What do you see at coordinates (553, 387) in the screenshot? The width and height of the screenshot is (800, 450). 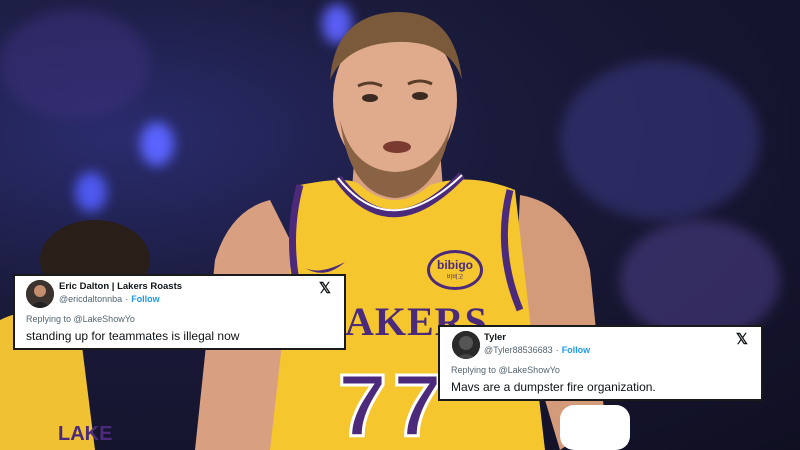 I see `tweet-text: Mavs are a dumpster fire organization.` at bounding box center [553, 387].